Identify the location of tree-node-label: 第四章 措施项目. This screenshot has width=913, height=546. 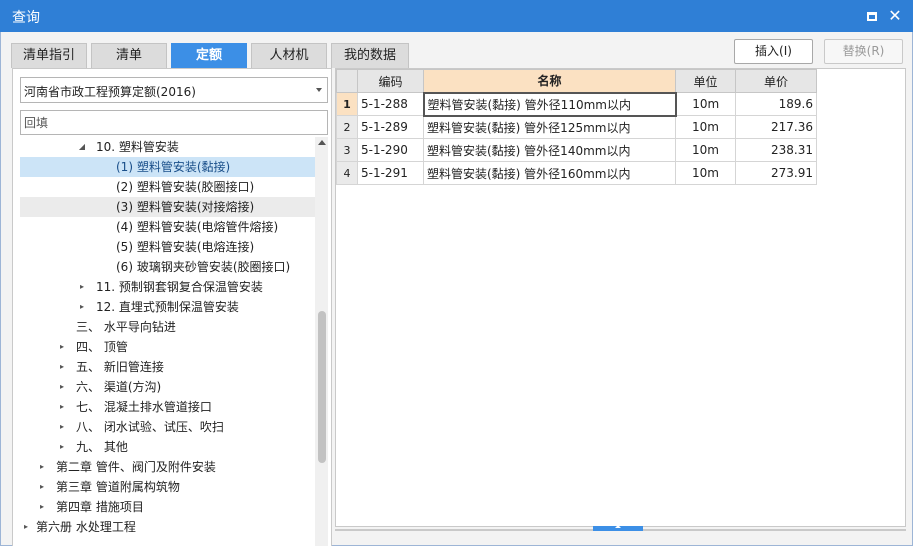
(100, 507).